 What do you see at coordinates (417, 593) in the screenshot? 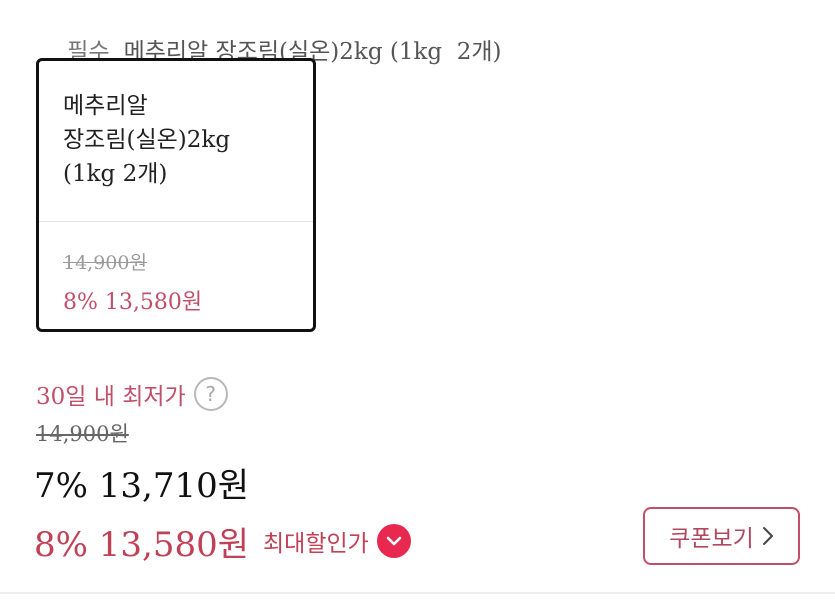
I see `bottom-divider` at bounding box center [417, 593].